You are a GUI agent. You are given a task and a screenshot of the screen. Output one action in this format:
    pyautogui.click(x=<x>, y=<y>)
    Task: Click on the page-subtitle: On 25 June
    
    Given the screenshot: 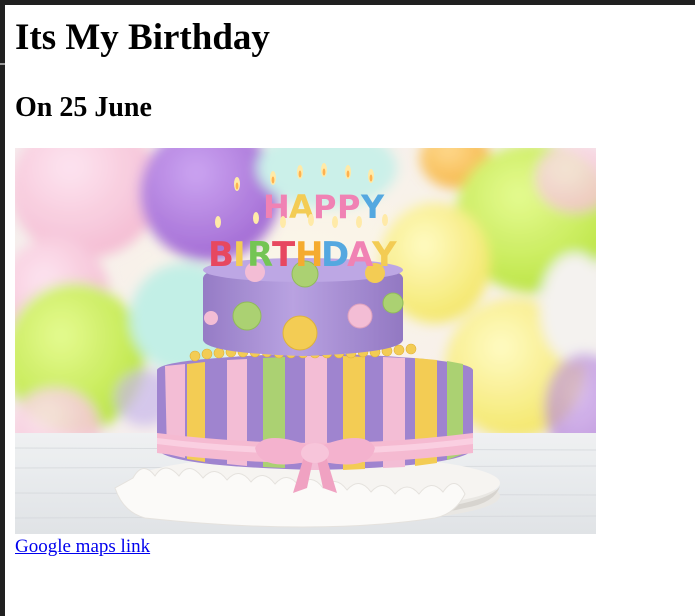 What is the action you would take?
    pyautogui.click(x=83, y=107)
    